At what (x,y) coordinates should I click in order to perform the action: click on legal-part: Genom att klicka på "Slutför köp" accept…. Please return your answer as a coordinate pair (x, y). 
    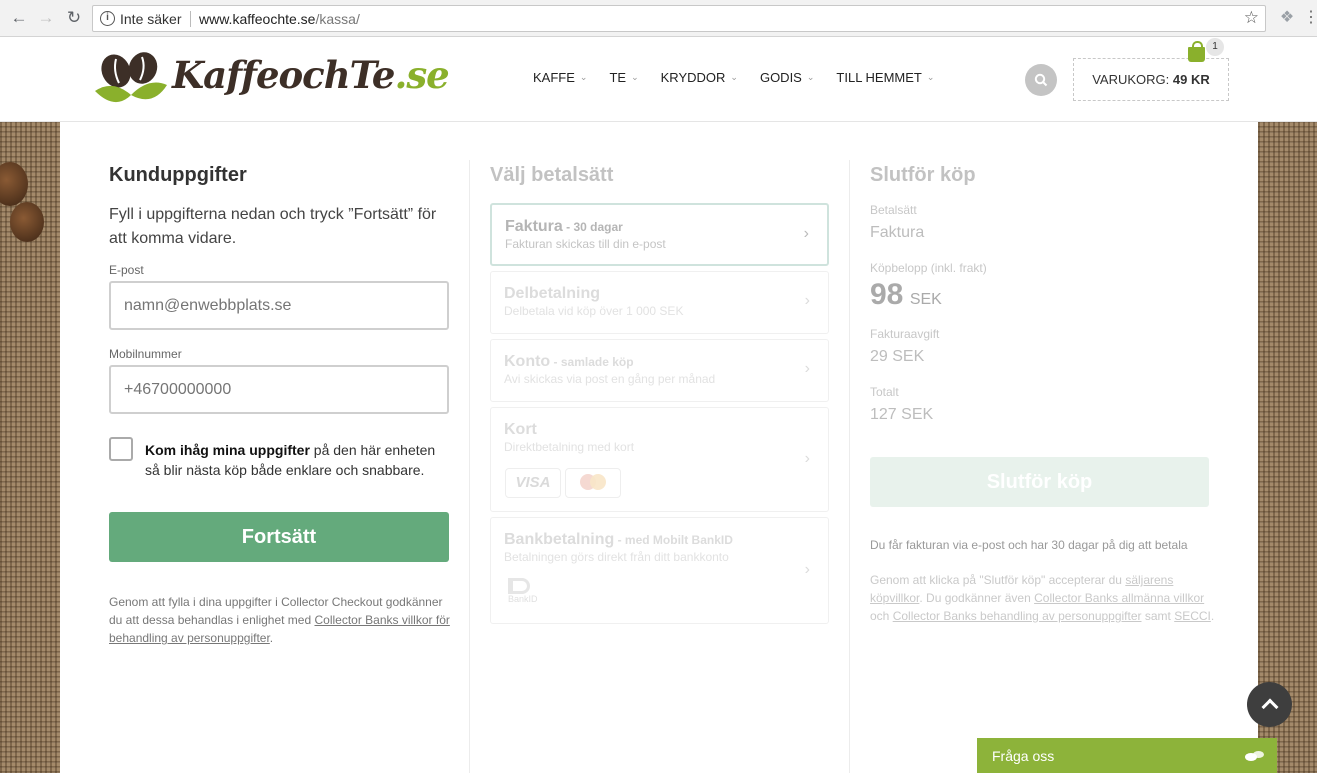
    Looking at the image, I should click on (998, 580).